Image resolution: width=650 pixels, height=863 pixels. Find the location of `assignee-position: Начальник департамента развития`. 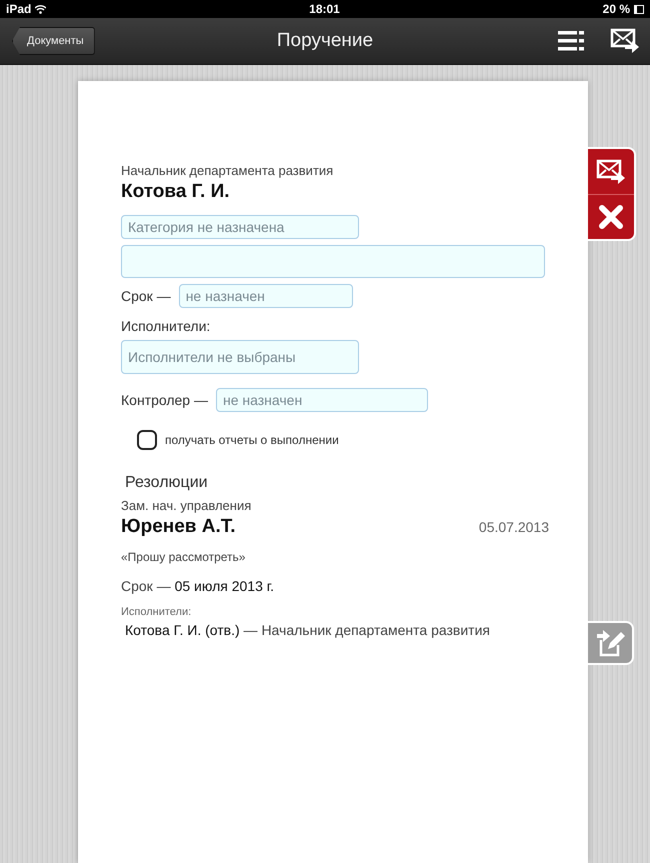

assignee-position: Начальник департамента развития is located at coordinates (227, 170).